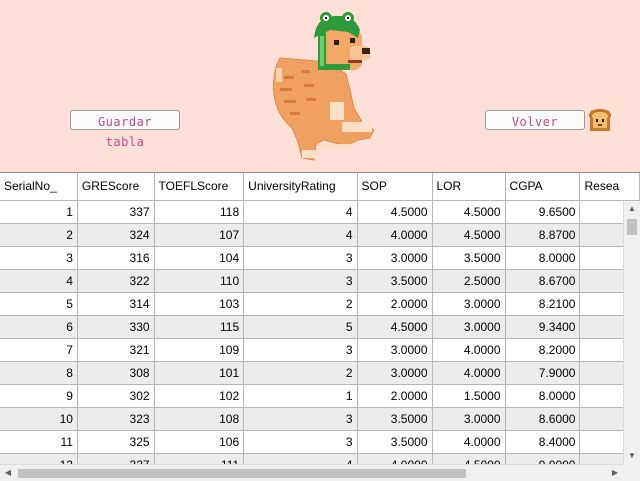 The height and width of the screenshot is (481, 640). Describe the element at coordinates (116, 419) in the screenshot. I see `table-cell: 323` at that location.